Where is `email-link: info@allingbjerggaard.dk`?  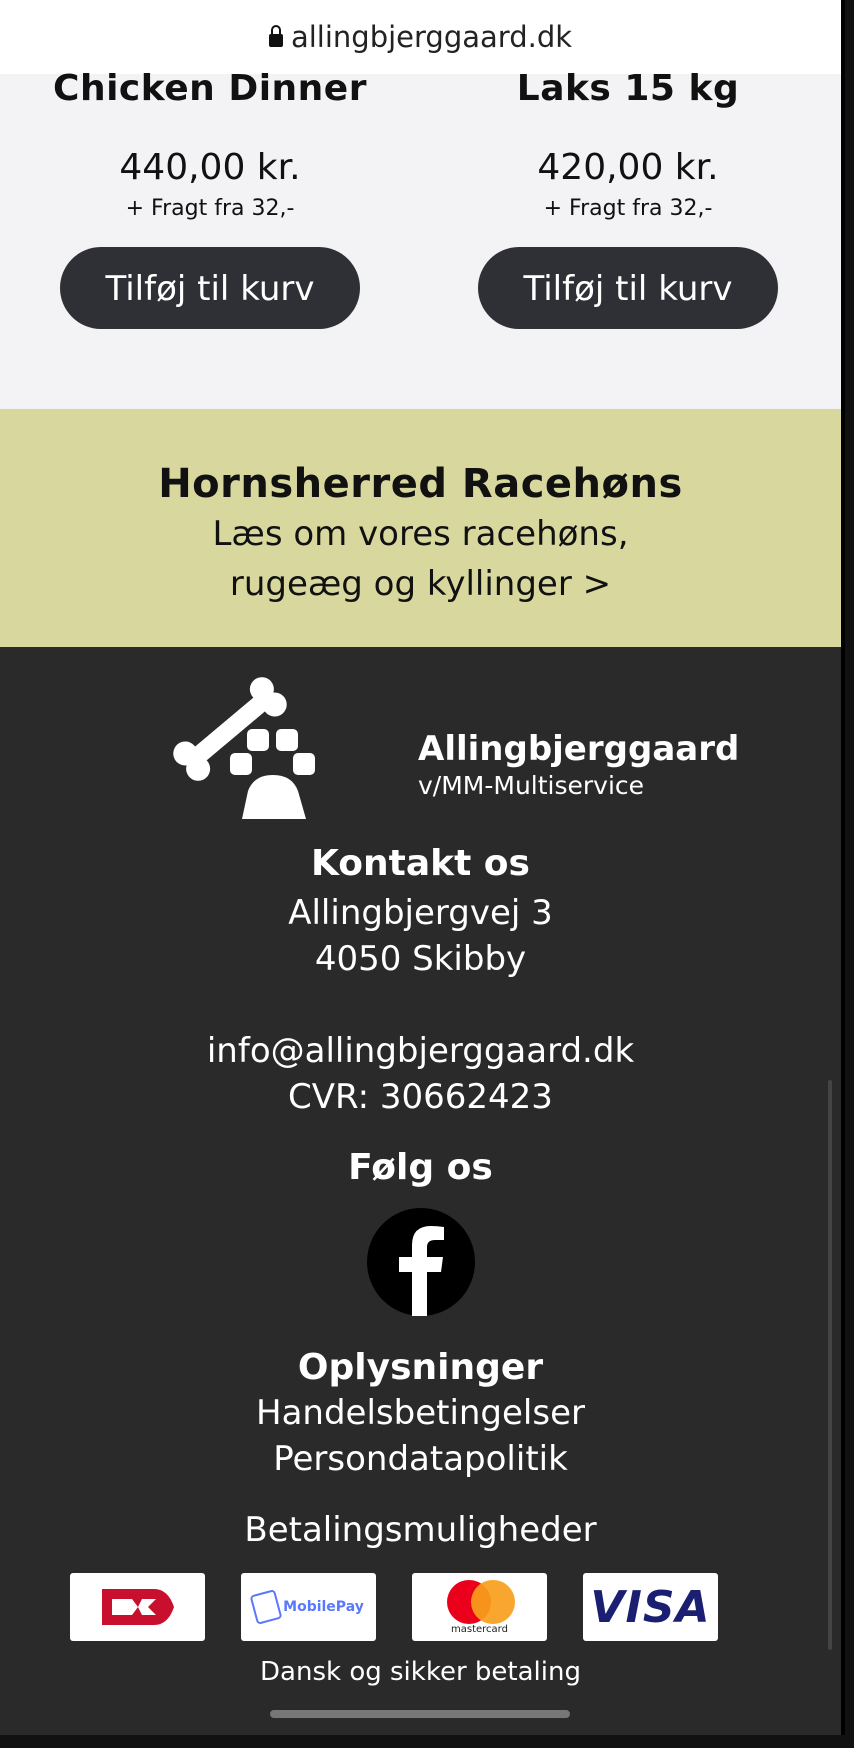
email-link: info@allingbjerggaard.dk is located at coordinates (420, 1051).